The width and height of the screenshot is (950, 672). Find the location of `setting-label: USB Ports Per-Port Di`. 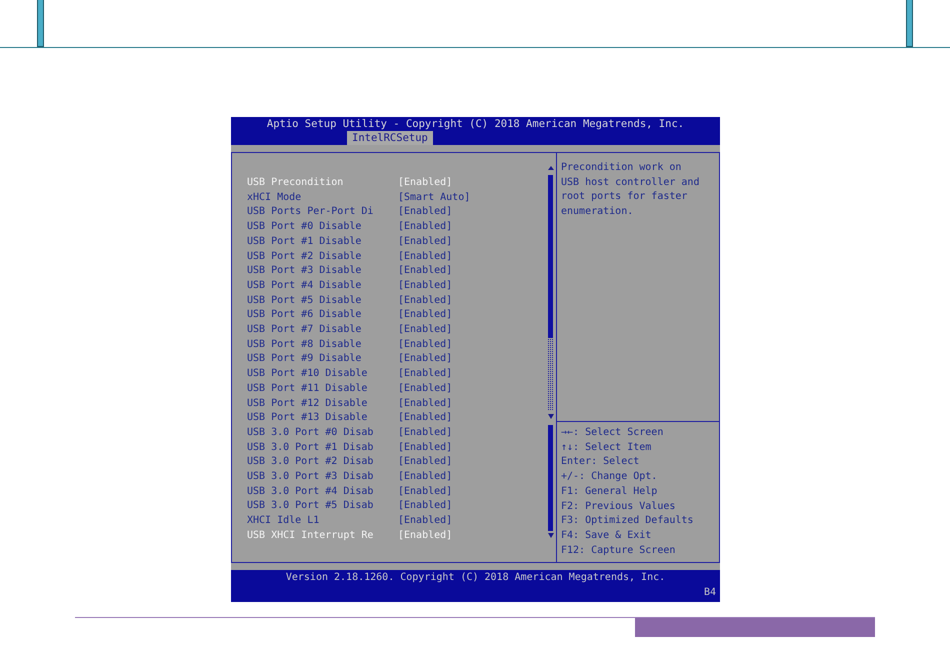

setting-label: USB Ports Per-Port Di is located at coordinates (322, 212).